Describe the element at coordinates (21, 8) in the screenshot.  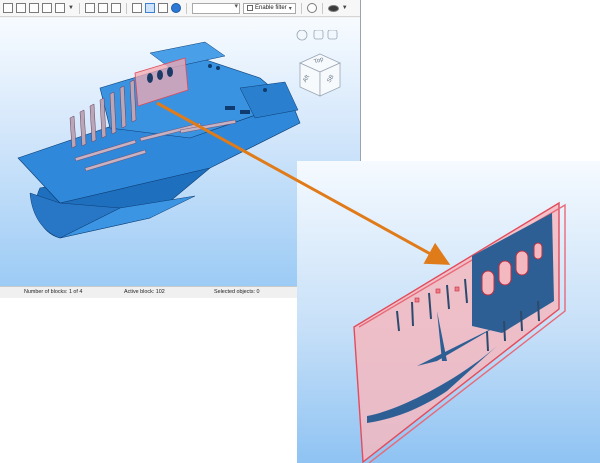
I see `move-icon` at that location.